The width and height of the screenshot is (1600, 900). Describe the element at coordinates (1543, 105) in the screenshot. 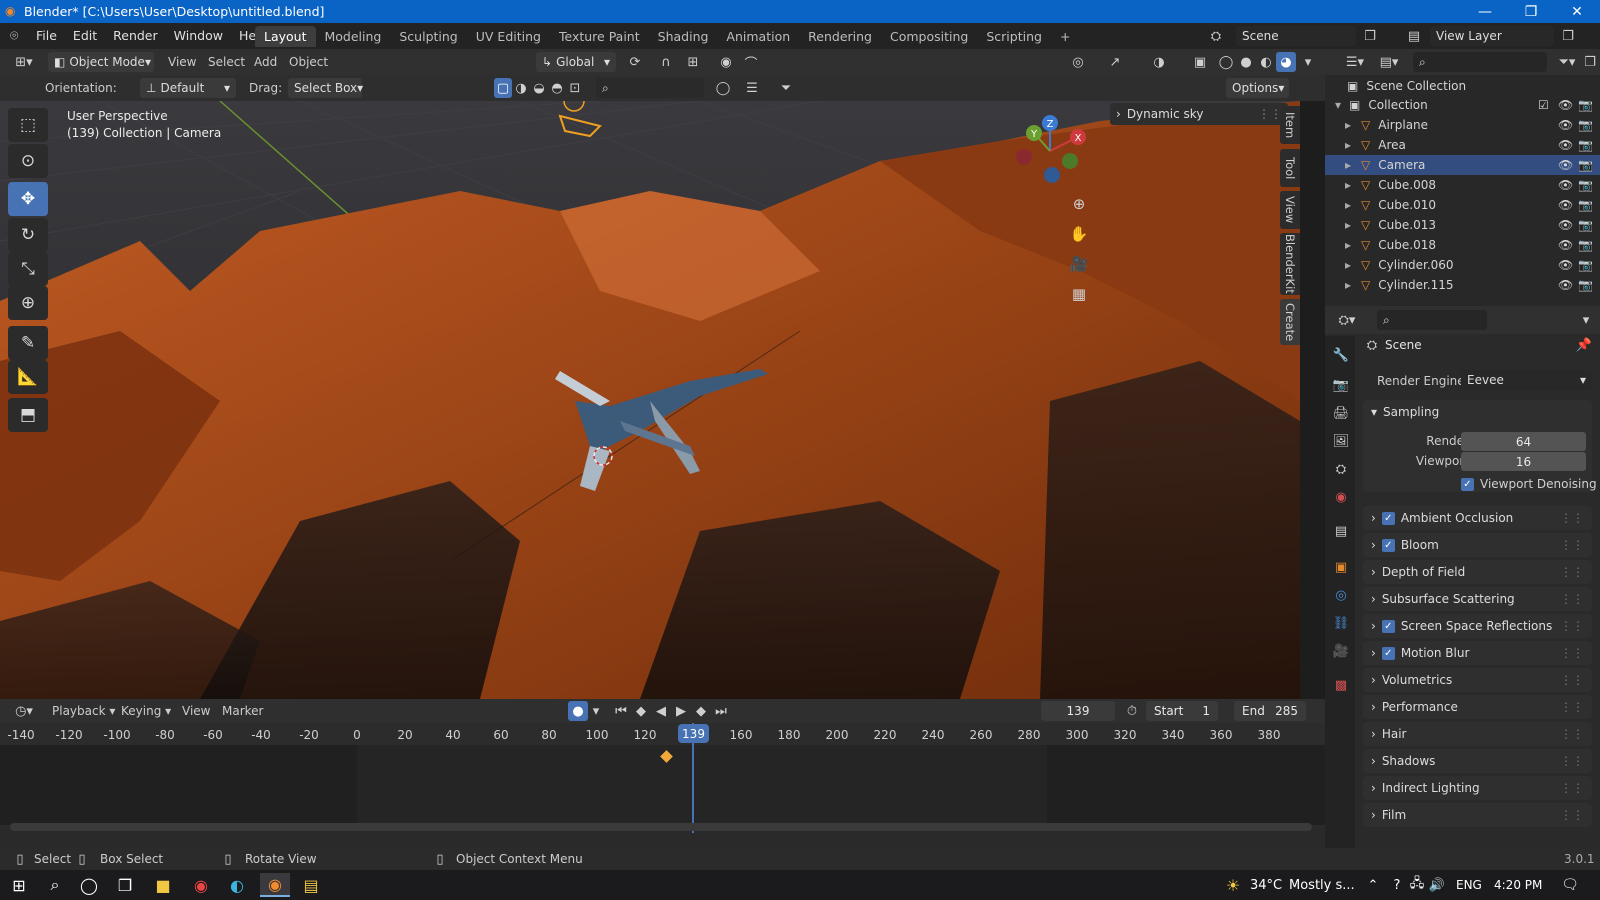

I see `collection-checkbox-icon: ☑` at that location.